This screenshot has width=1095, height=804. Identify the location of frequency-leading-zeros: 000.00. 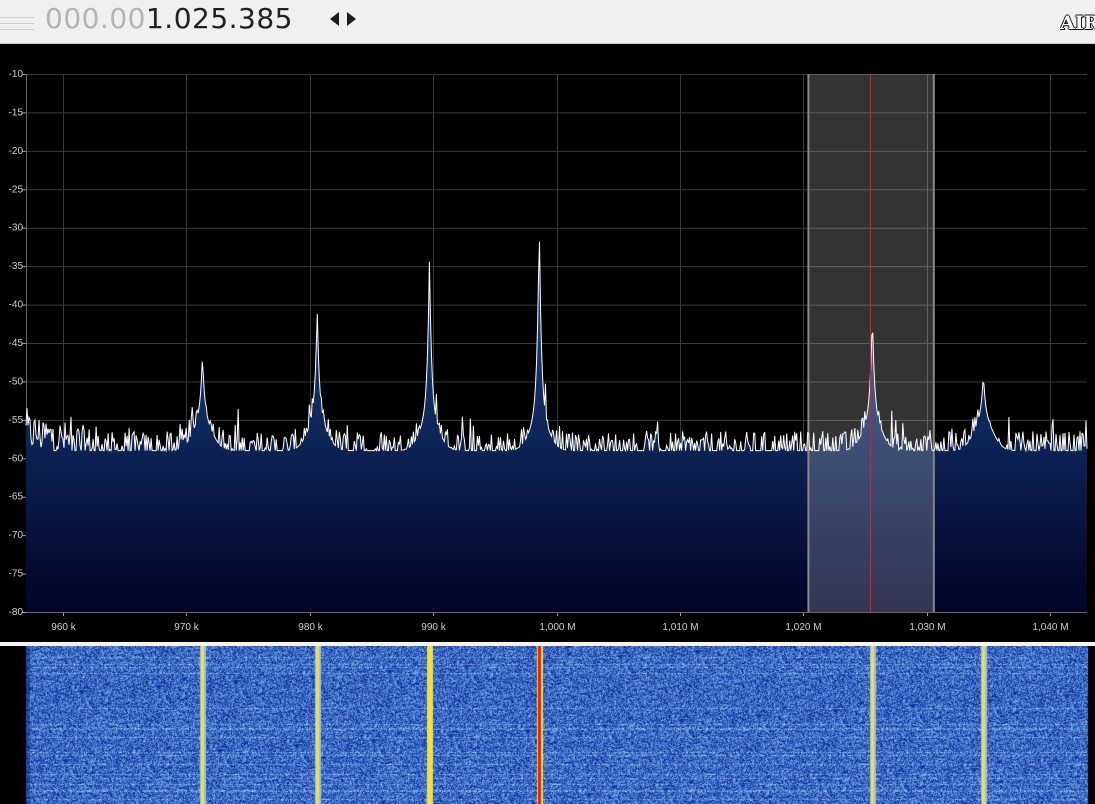
(95, 18).